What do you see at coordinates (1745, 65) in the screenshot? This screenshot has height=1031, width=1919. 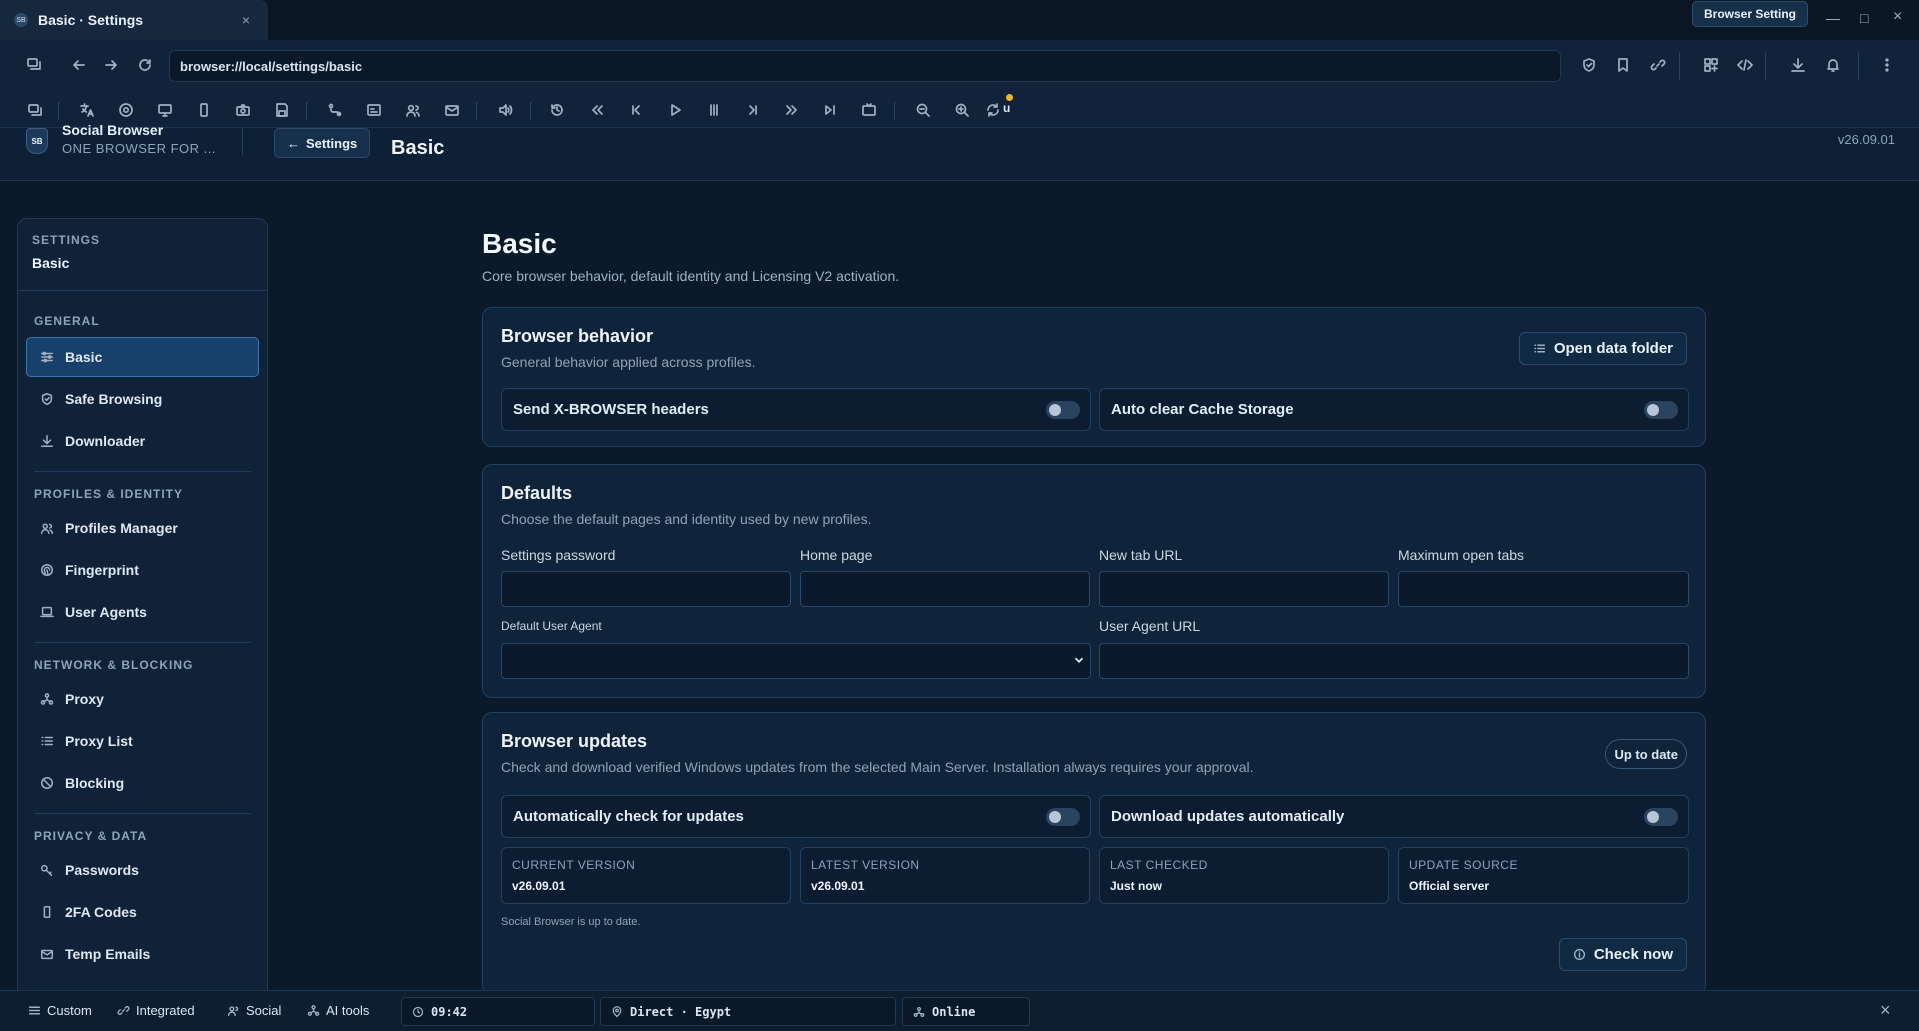 I see `code-icon` at bounding box center [1745, 65].